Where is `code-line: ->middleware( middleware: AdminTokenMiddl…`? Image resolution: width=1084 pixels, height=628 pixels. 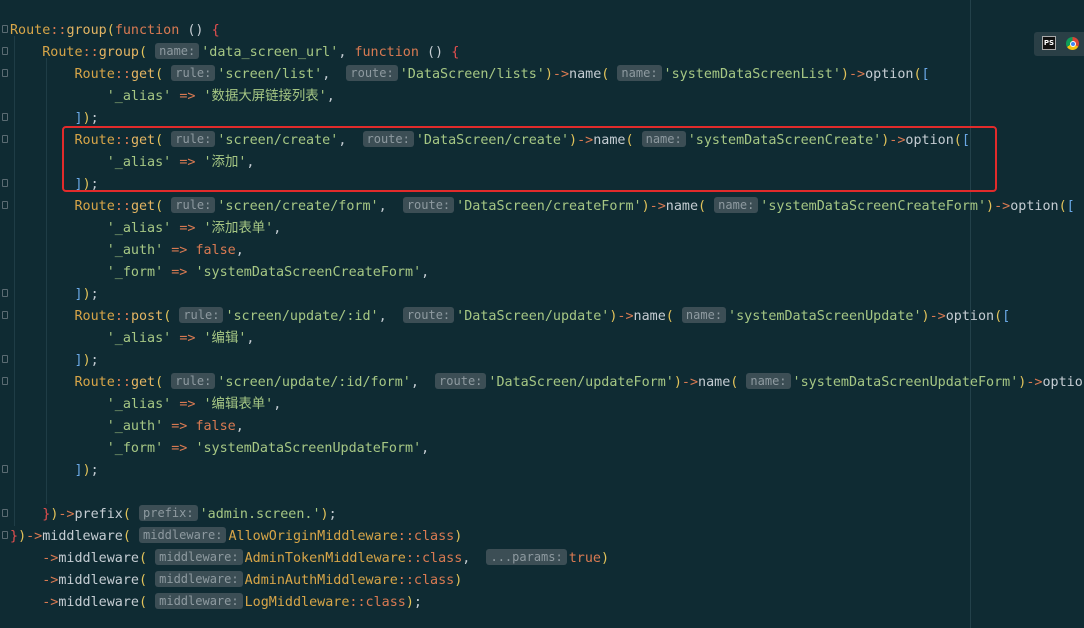 code-line: ->middleware( middleware: AdminTokenMiddl… is located at coordinates (326, 557).